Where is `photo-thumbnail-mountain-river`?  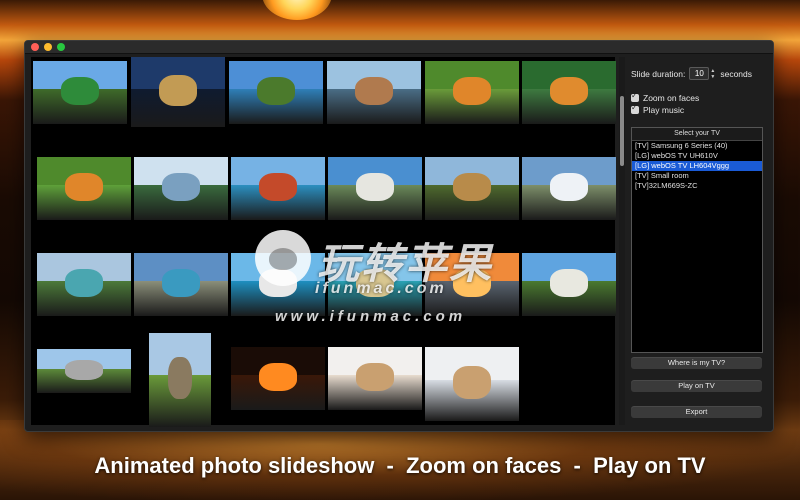 photo-thumbnail-mountain-river is located at coordinates (181, 284).